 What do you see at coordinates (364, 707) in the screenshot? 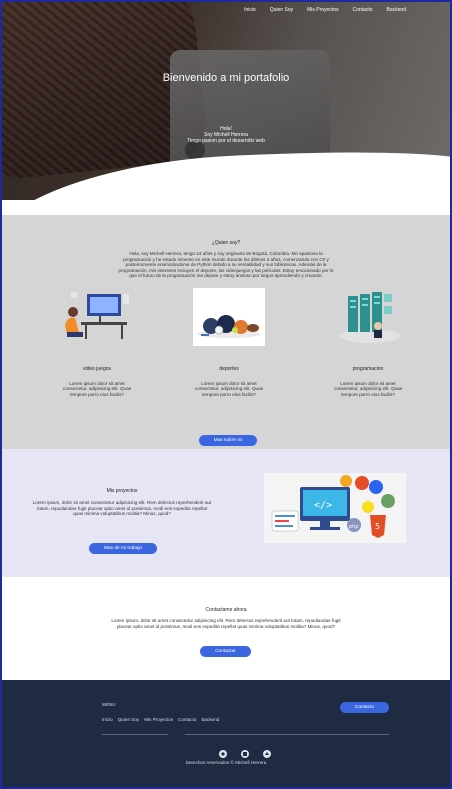
I see `footer-contact-button: Contacto` at bounding box center [364, 707].